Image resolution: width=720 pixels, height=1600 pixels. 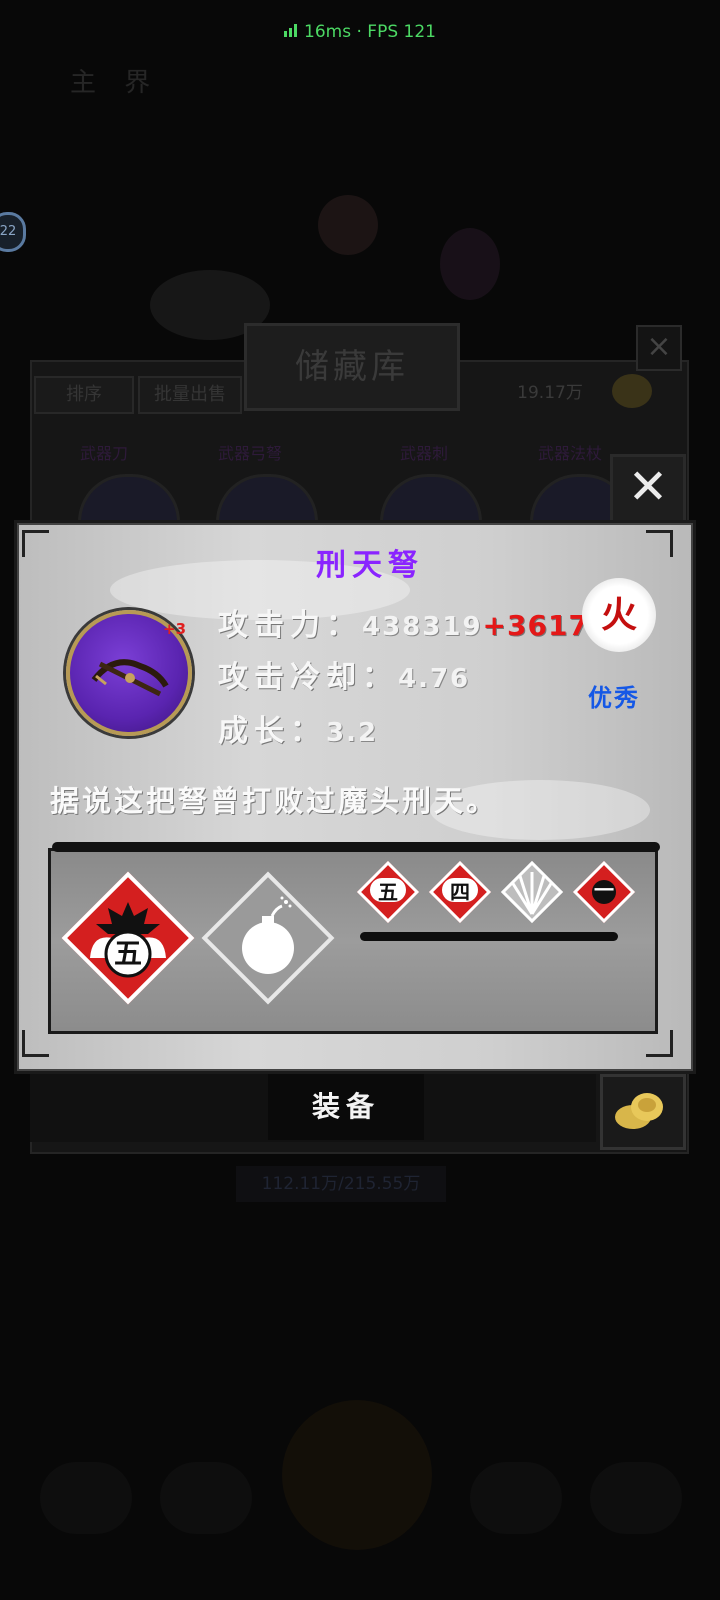 I want to click on sell-button, so click(x=643, y=1112).